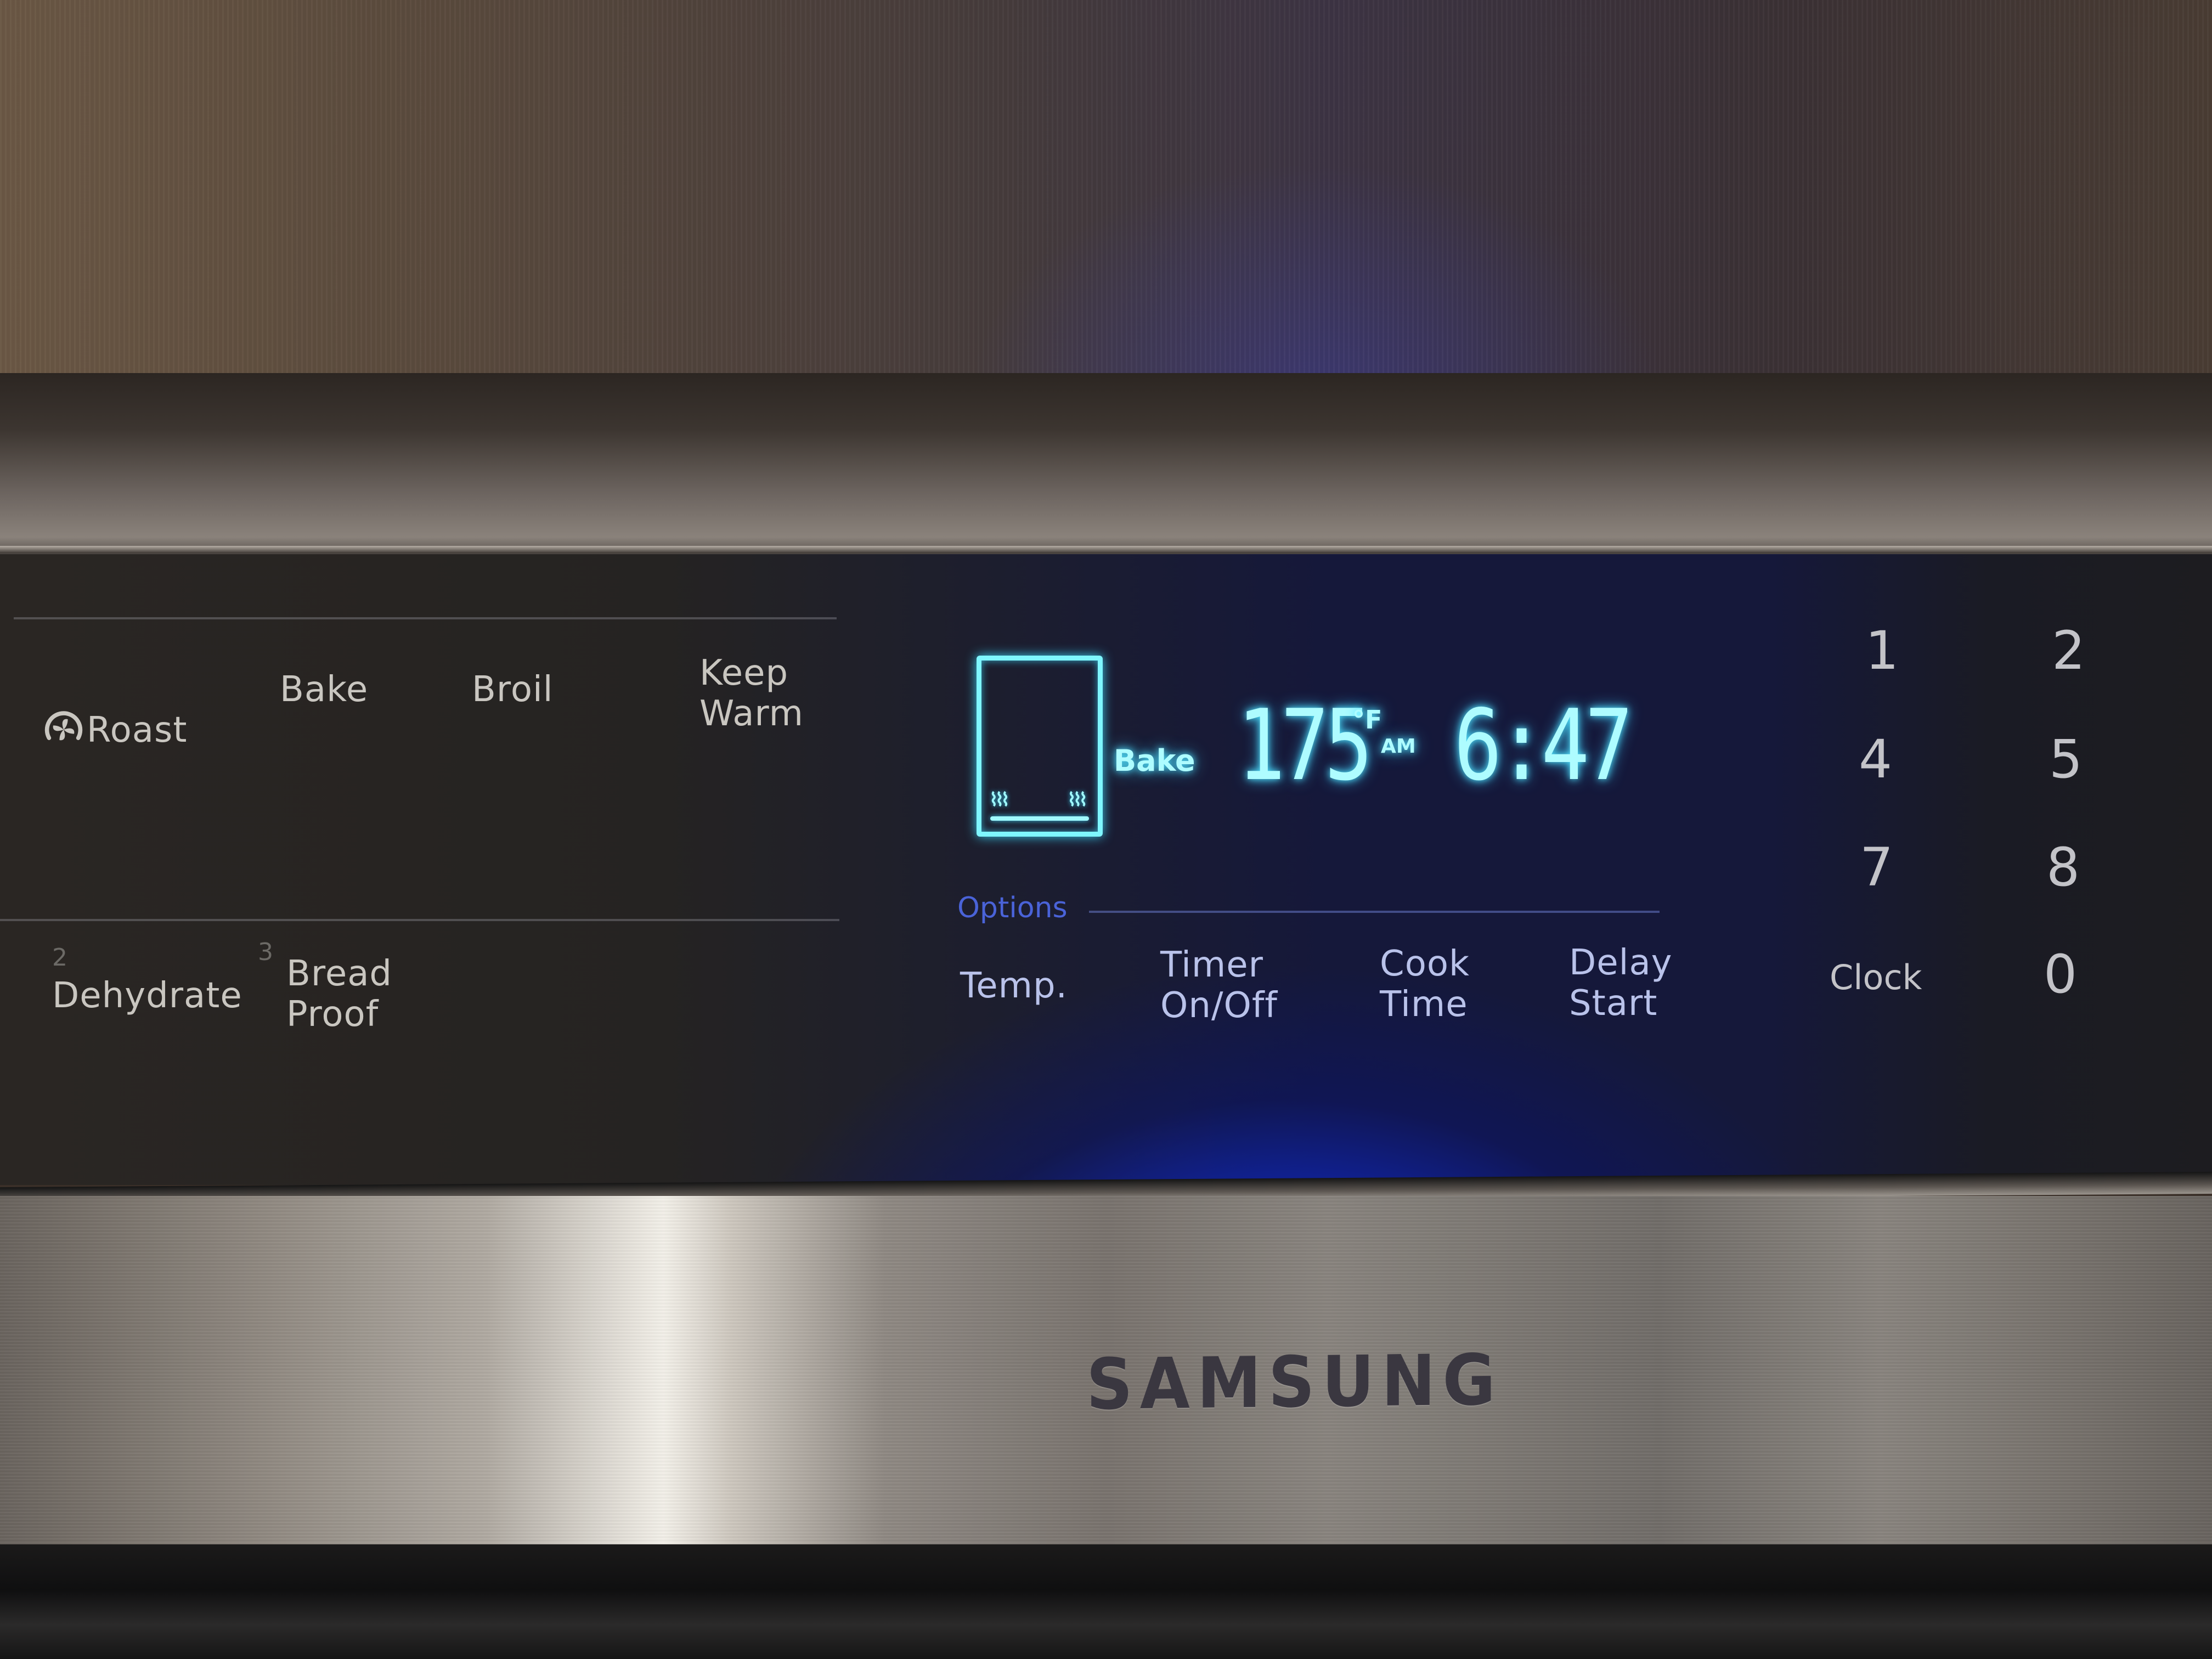  What do you see at coordinates (1000, 800) in the screenshot?
I see `heating-element-left-icon: ⌇⌇⌇` at bounding box center [1000, 800].